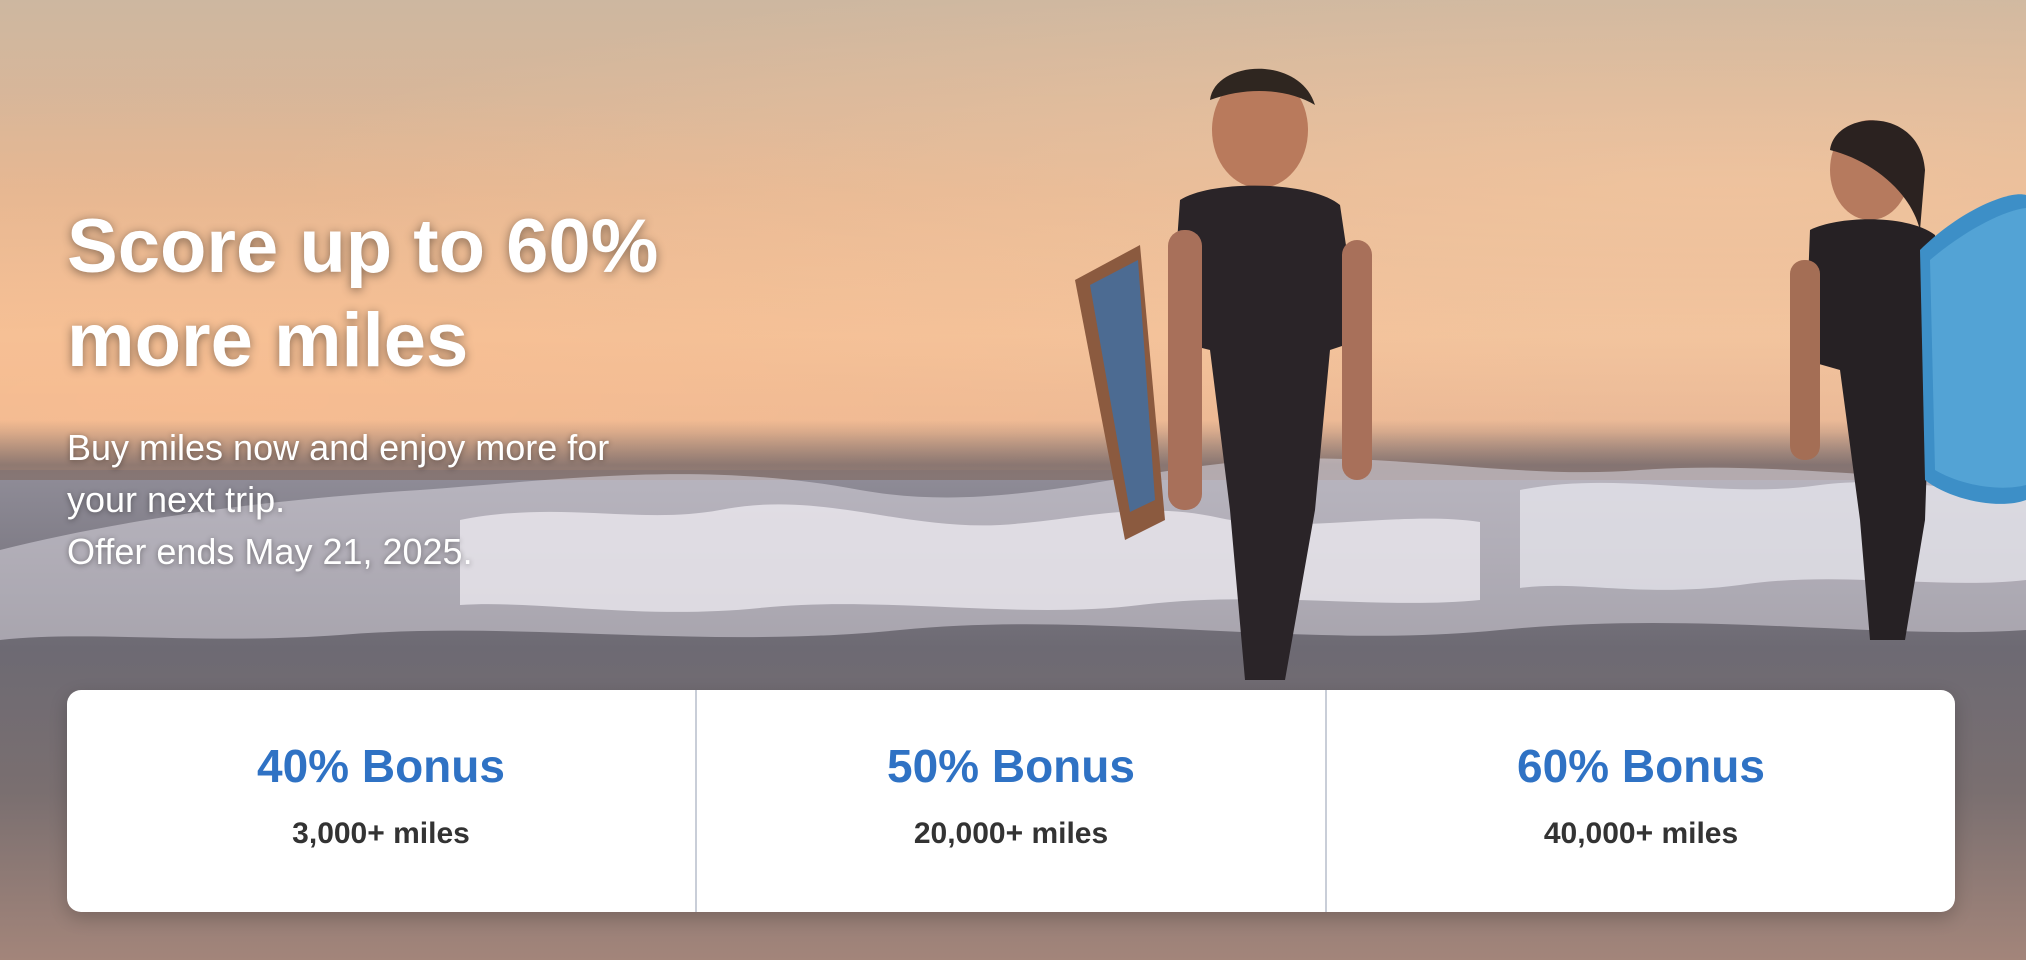 The width and height of the screenshot is (2026, 960). What do you see at coordinates (1641, 766) in the screenshot?
I see `bonus-tier-title: 60% Bonus` at bounding box center [1641, 766].